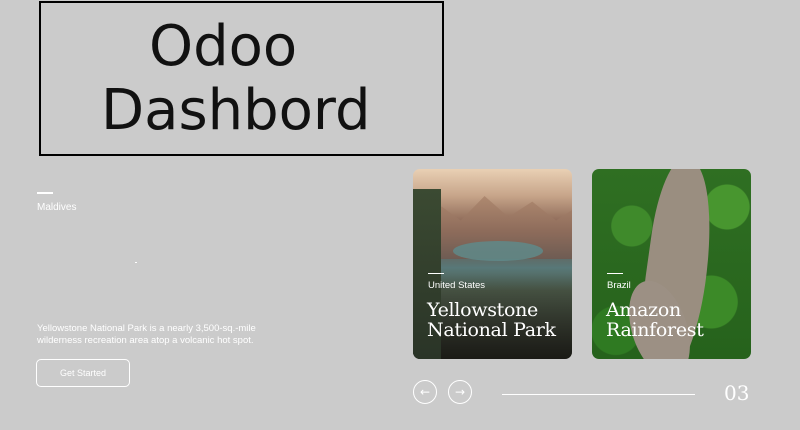 The width and height of the screenshot is (800, 430). I want to click on previous-slide-button: ←, so click(425, 392).